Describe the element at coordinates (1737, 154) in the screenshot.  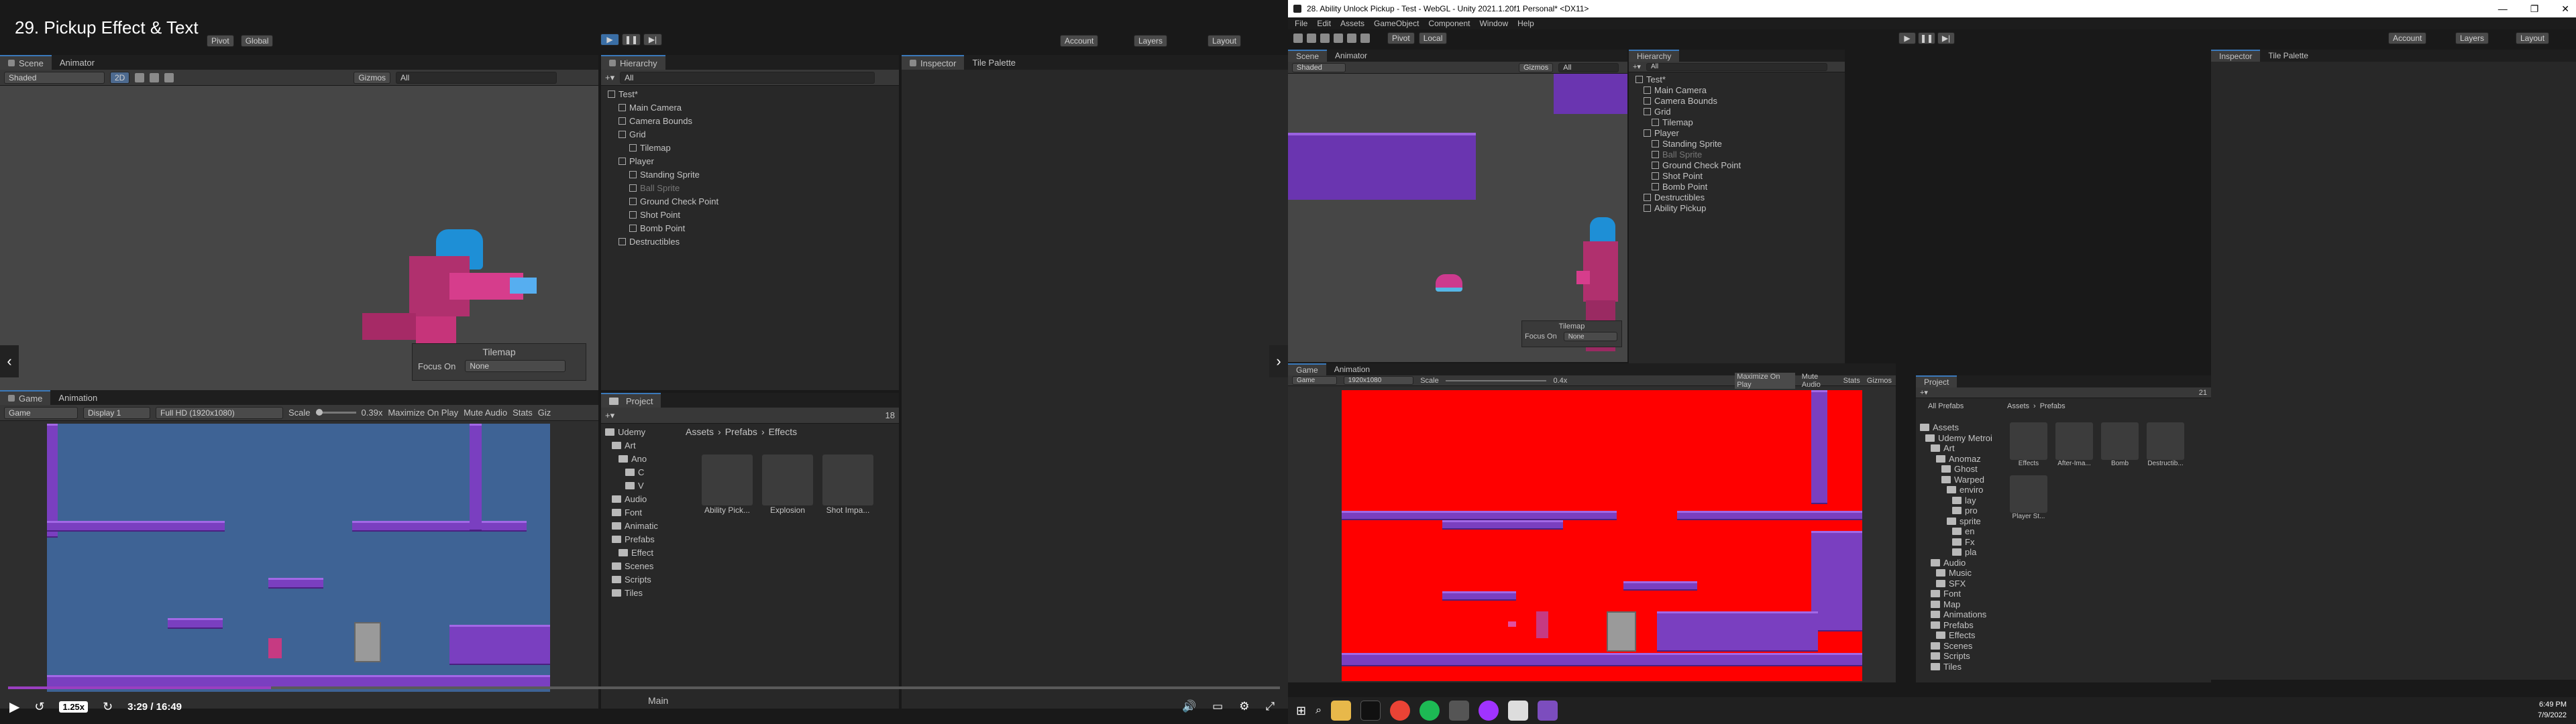
I see `hierarchy-item: Ball Sprite` at that location.